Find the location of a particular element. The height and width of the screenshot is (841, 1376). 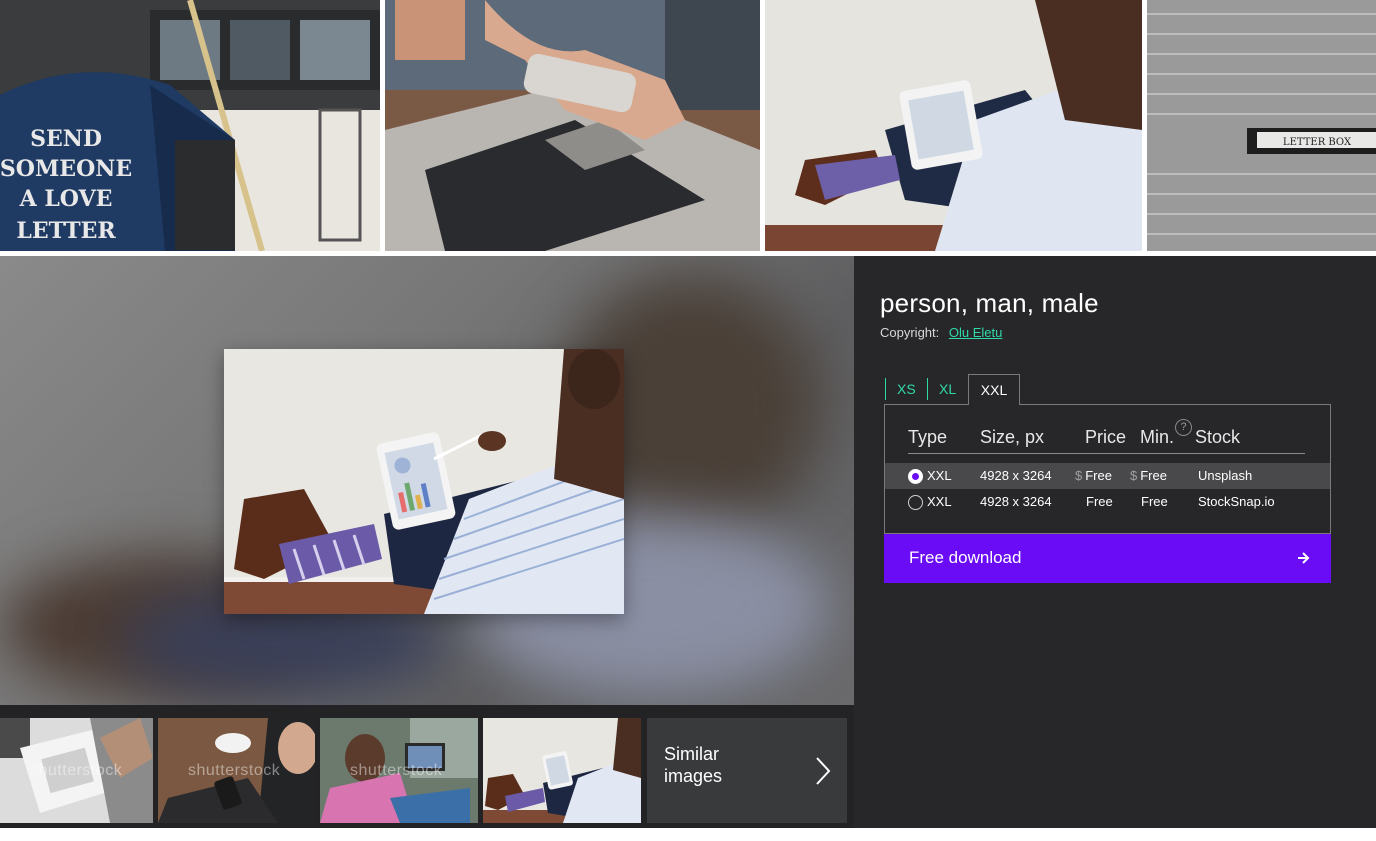

price-value: Free is located at coordinates (1098, 475).